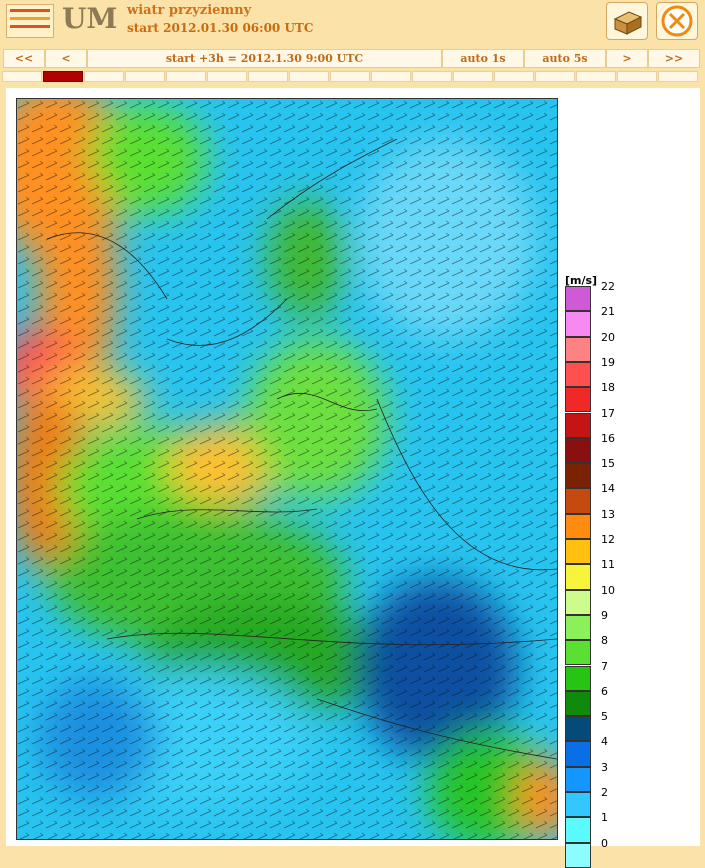 The height and width of the screenshot is (868, 705). Describe the element at coordinates (608, 539) in the screenshot. I see `legend-label: 12` at that location.